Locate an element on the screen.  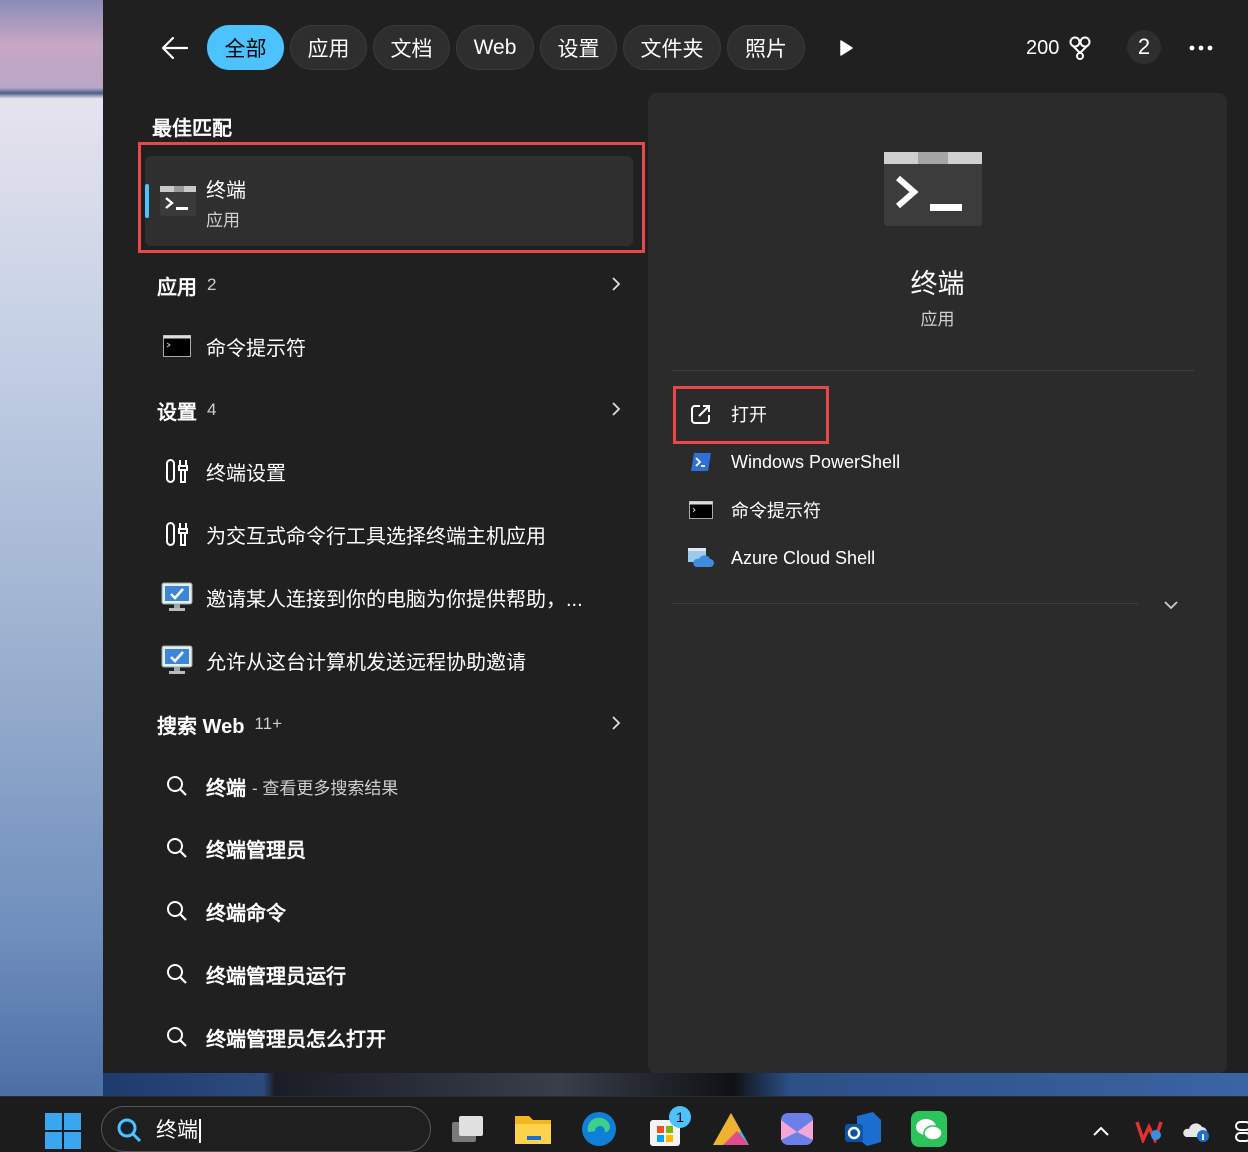
photos-icon is located at coordinates (797, 1129).